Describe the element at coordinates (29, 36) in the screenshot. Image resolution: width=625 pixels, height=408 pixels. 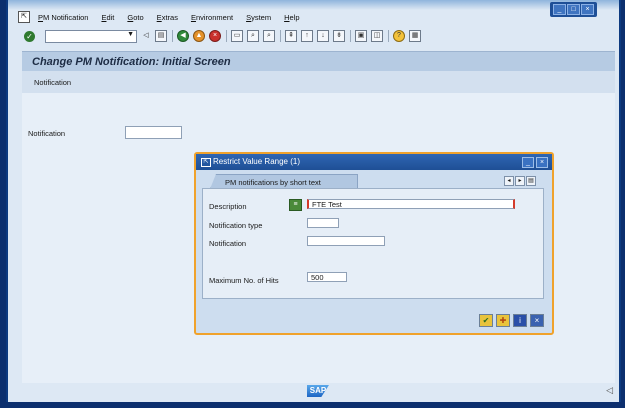
I see `enter-icon: ✓` at that location.